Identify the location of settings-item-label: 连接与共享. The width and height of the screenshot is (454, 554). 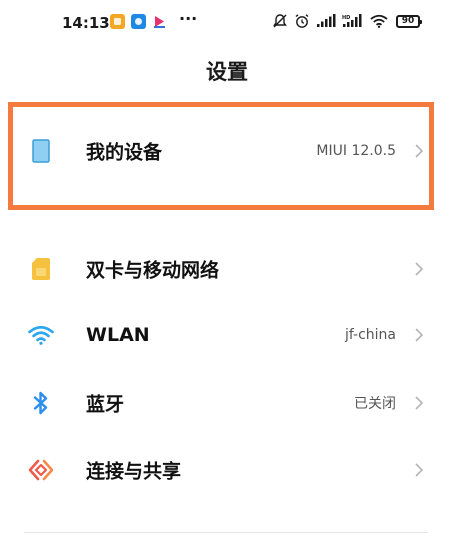
(134, 471).